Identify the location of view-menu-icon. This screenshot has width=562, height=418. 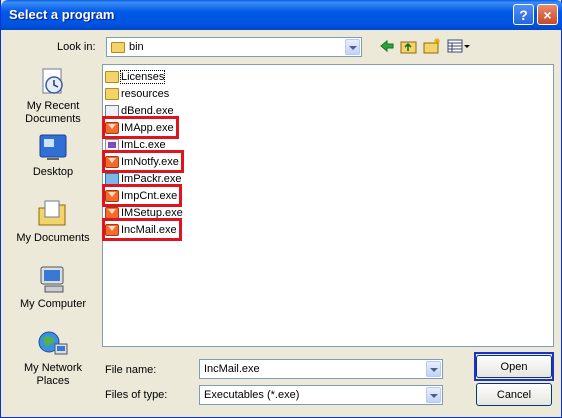
(459, 47).